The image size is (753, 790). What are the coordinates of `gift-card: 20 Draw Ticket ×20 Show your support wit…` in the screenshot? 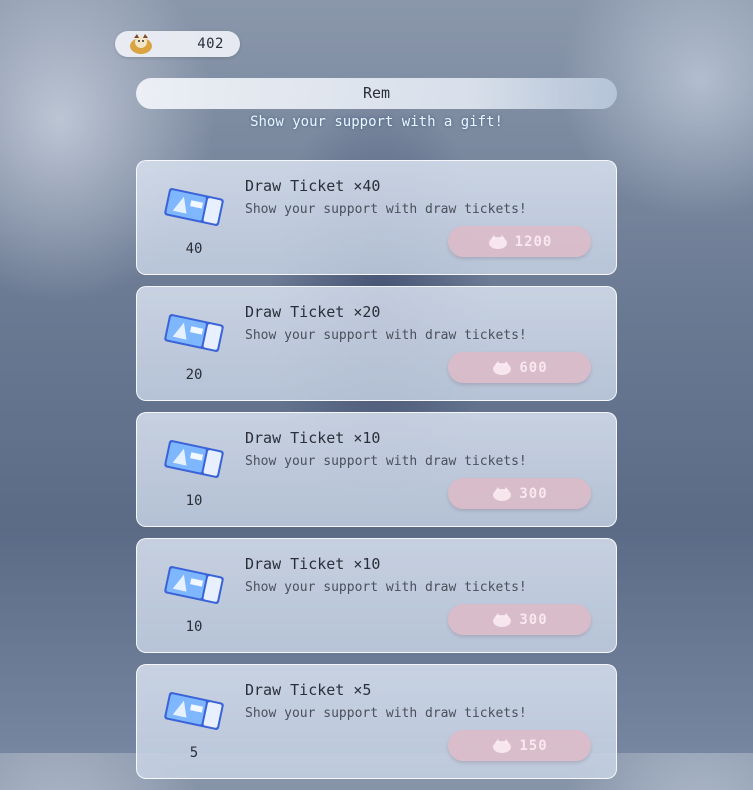 It's located at (376, 343).